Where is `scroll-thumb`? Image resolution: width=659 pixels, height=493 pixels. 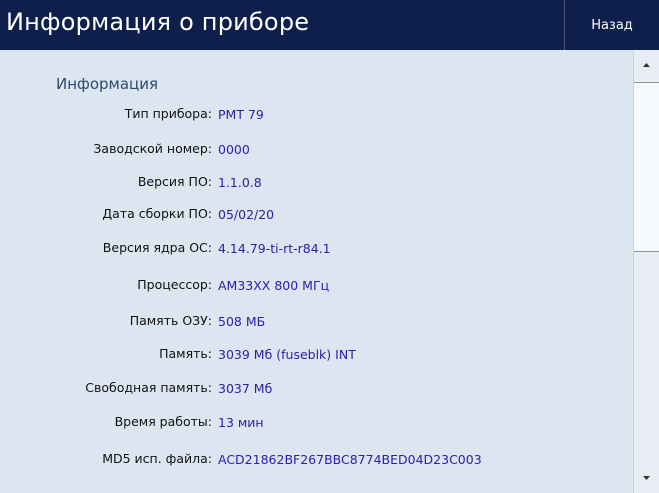
scroll-thumb is located at coordinates (646, 167).